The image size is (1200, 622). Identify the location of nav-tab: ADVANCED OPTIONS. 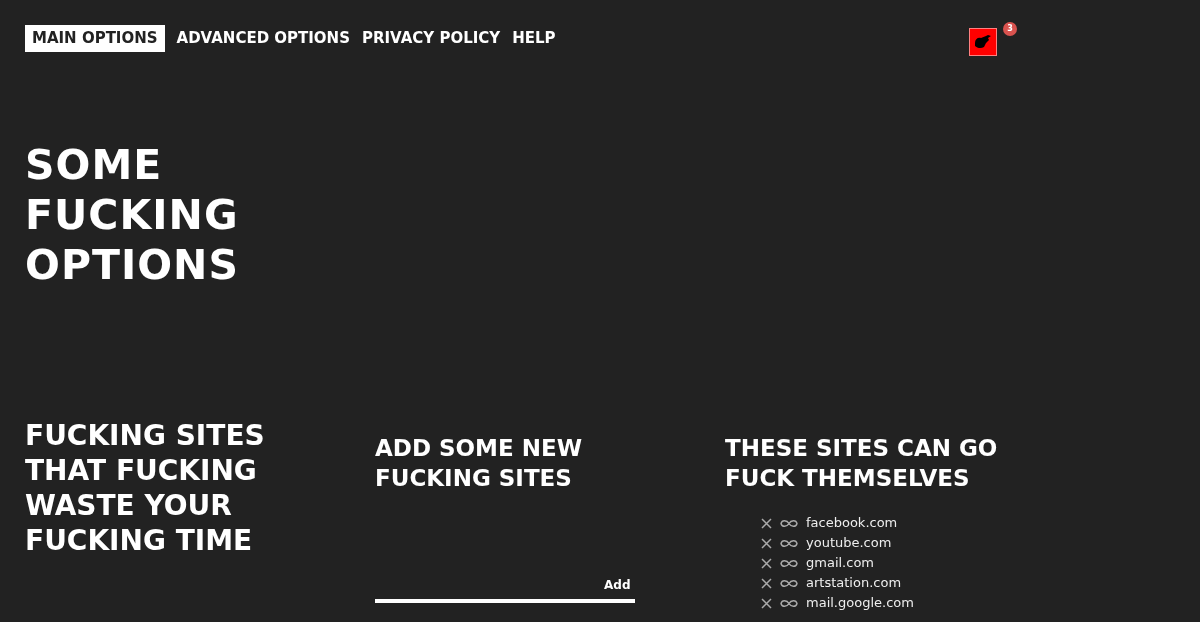
(263, 38).